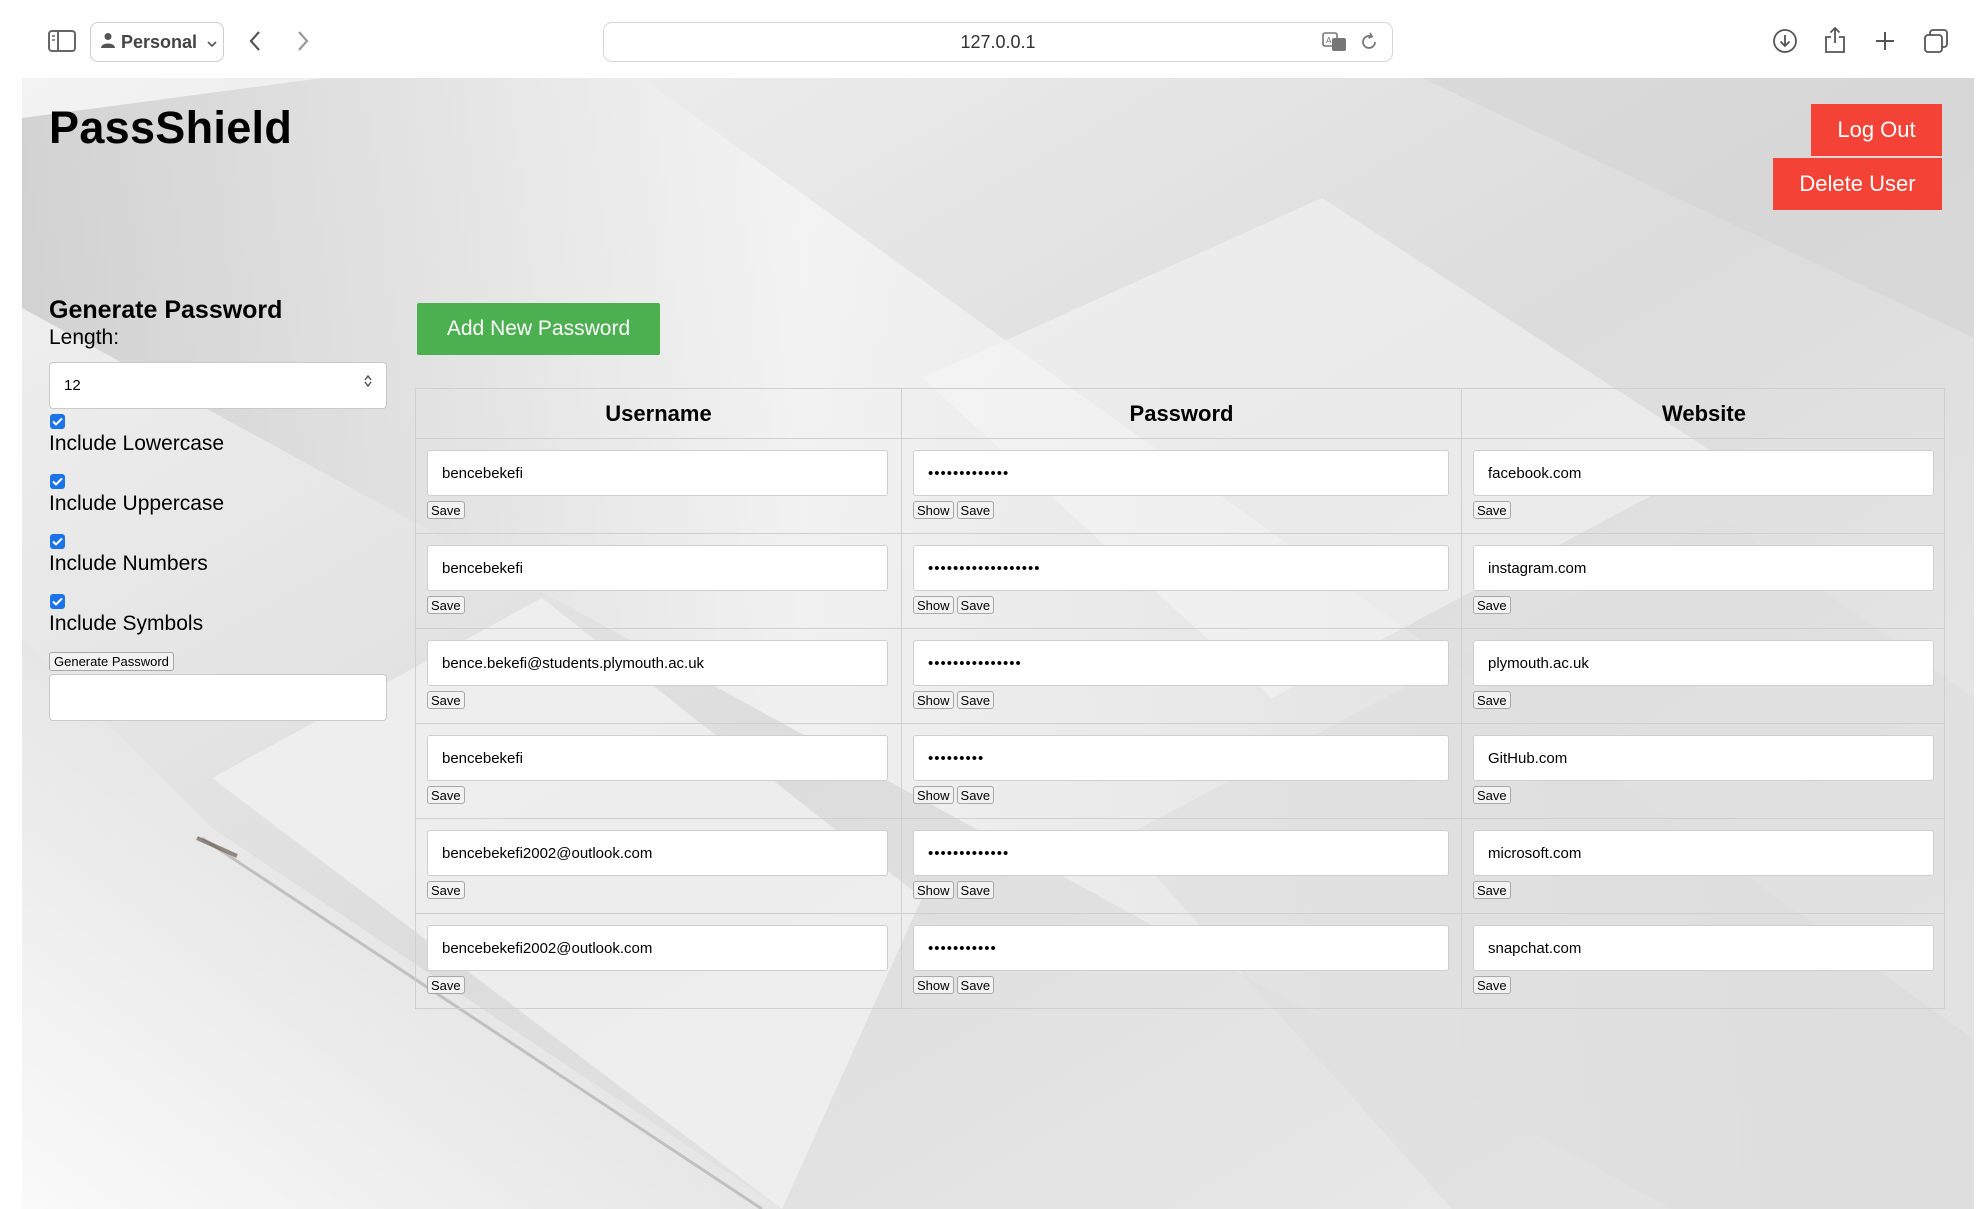  I want to click on generated-password-output, so click(218, 697).